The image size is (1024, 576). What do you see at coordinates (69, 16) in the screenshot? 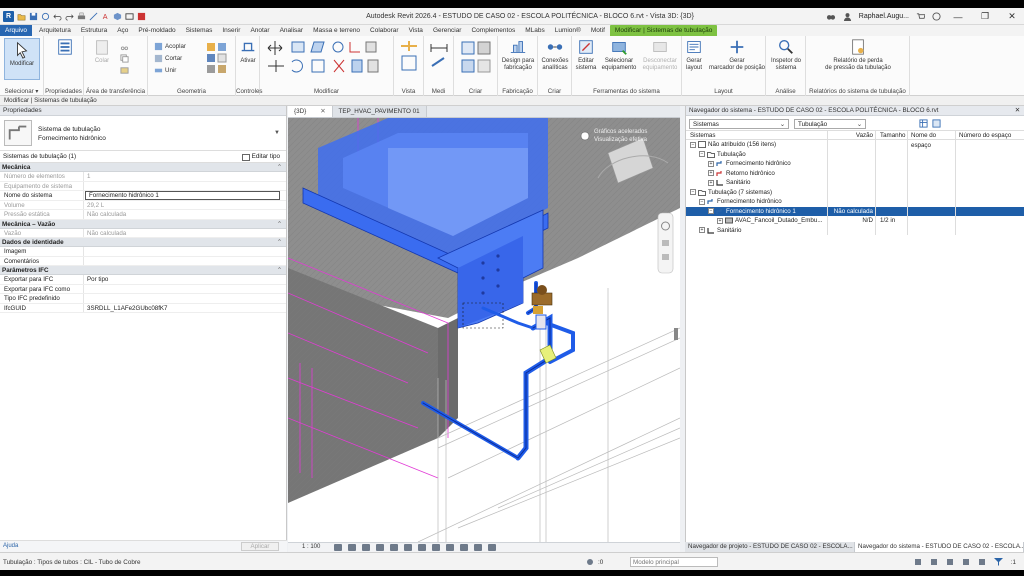
I see `redo-icon` at bounding box center [69, 16].